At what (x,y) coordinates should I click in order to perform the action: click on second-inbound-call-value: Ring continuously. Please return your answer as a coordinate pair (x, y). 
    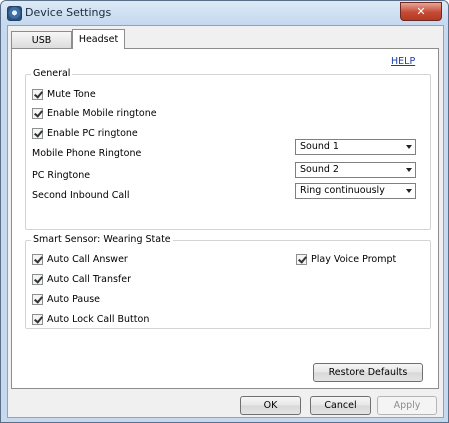
    Looking at the image, I should click on (342, 190).